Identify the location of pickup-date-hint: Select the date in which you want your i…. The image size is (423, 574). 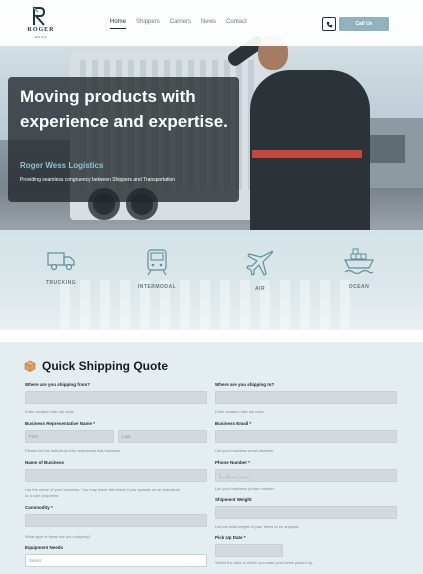
(264, 562).